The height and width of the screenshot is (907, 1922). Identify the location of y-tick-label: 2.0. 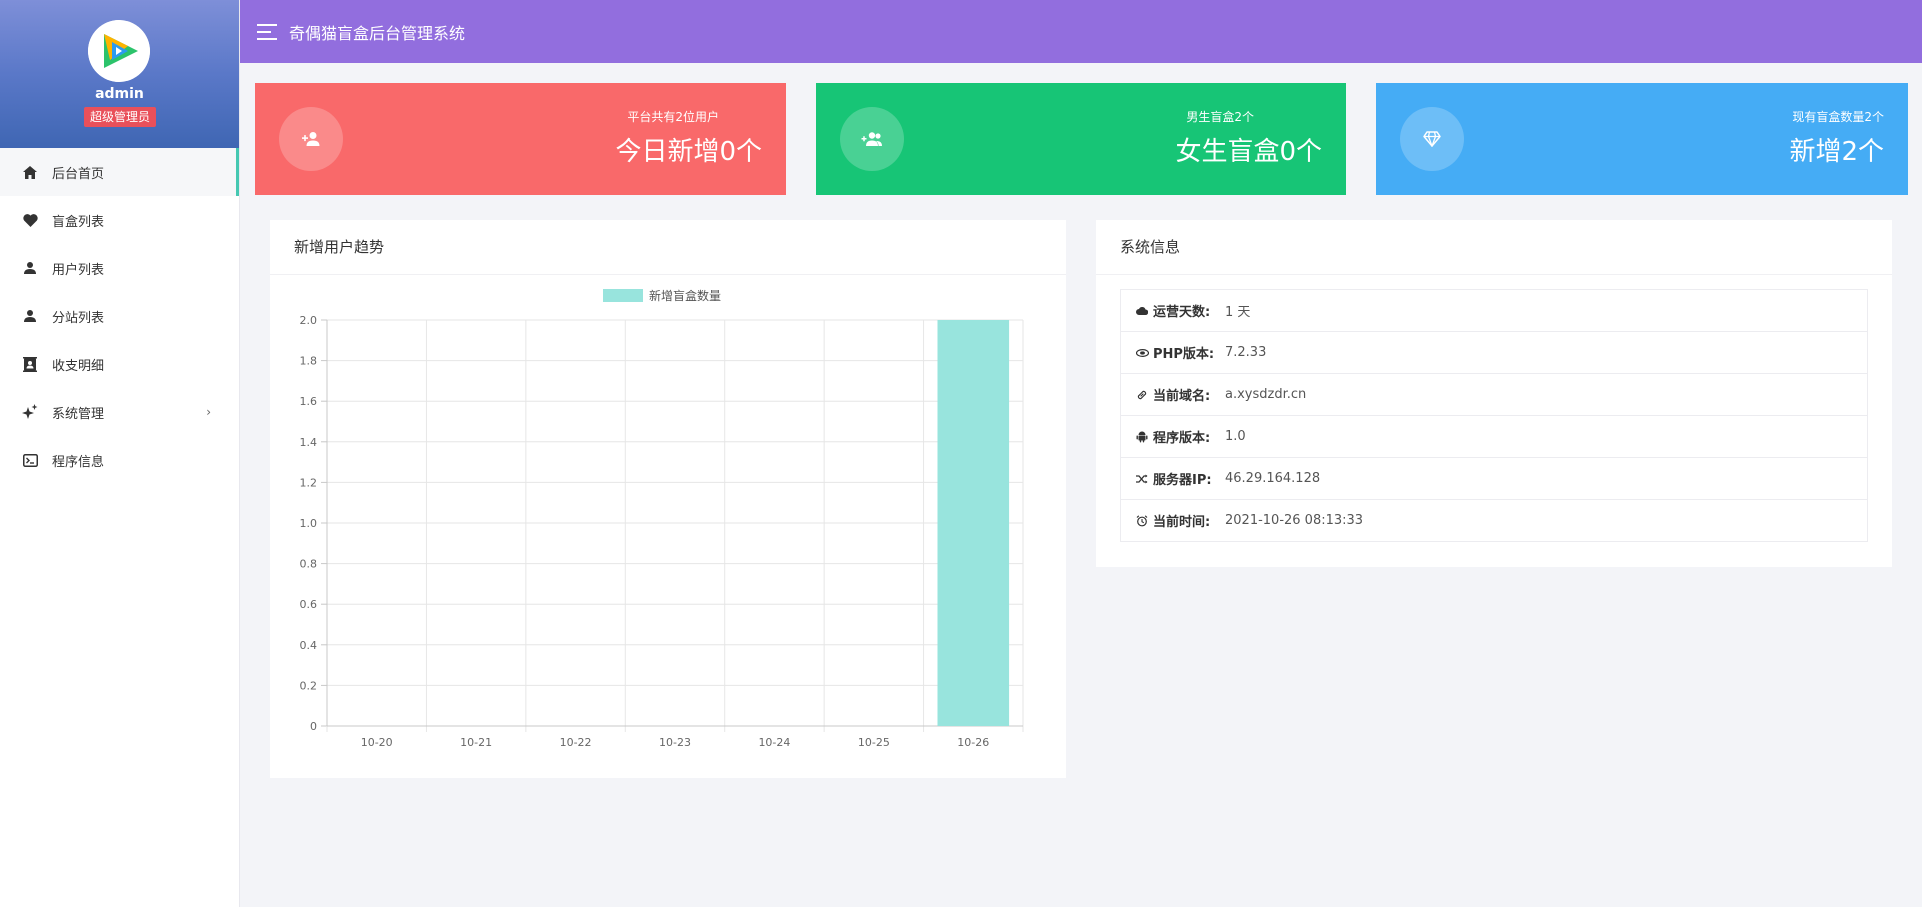
(309, 320).